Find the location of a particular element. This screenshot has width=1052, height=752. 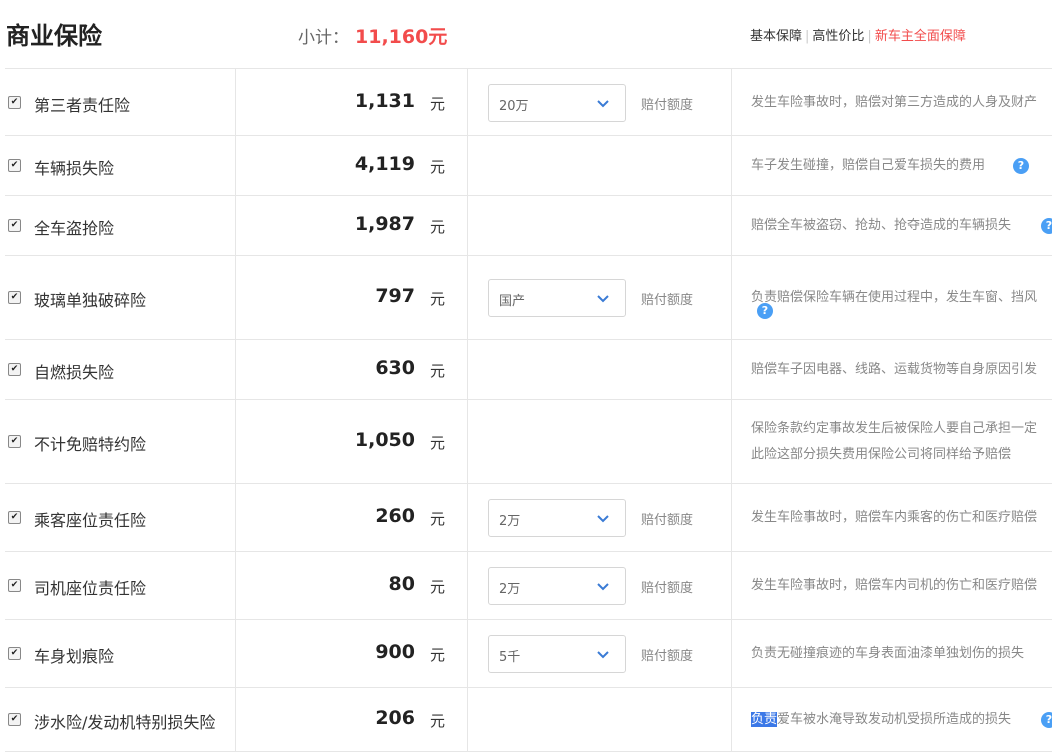

description-line: 负责爱车被水淹导致发动机受损所造成的损失 is located at coordinates (901, 720).